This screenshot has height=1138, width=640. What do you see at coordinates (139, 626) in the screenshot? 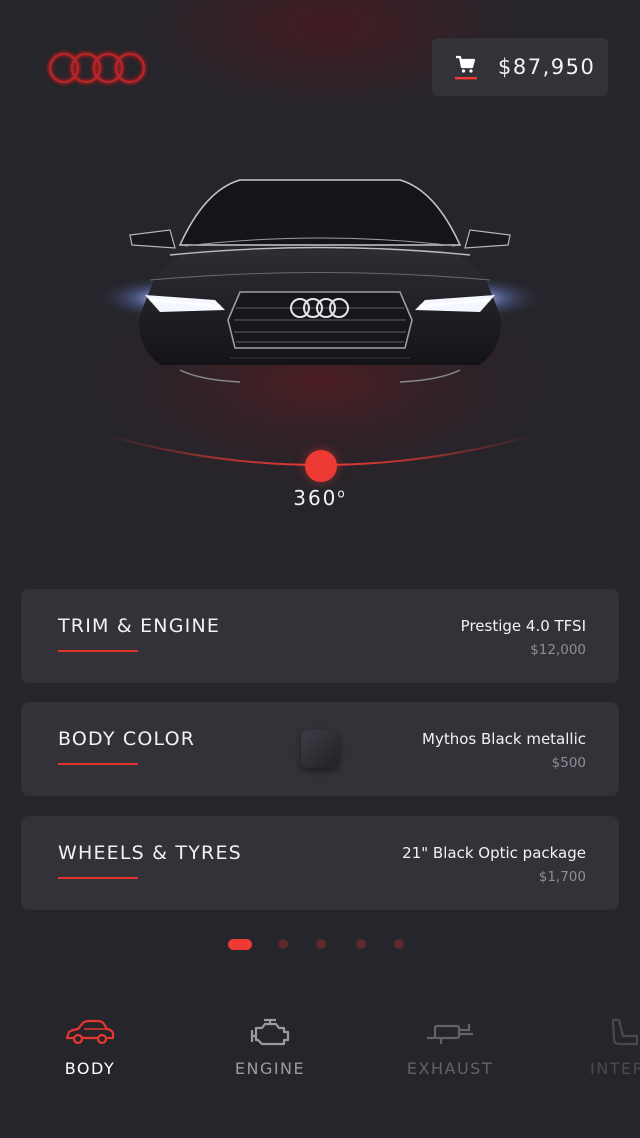
I see `option-title: TRIM & ENGINE` at bounding box center [139, 626].